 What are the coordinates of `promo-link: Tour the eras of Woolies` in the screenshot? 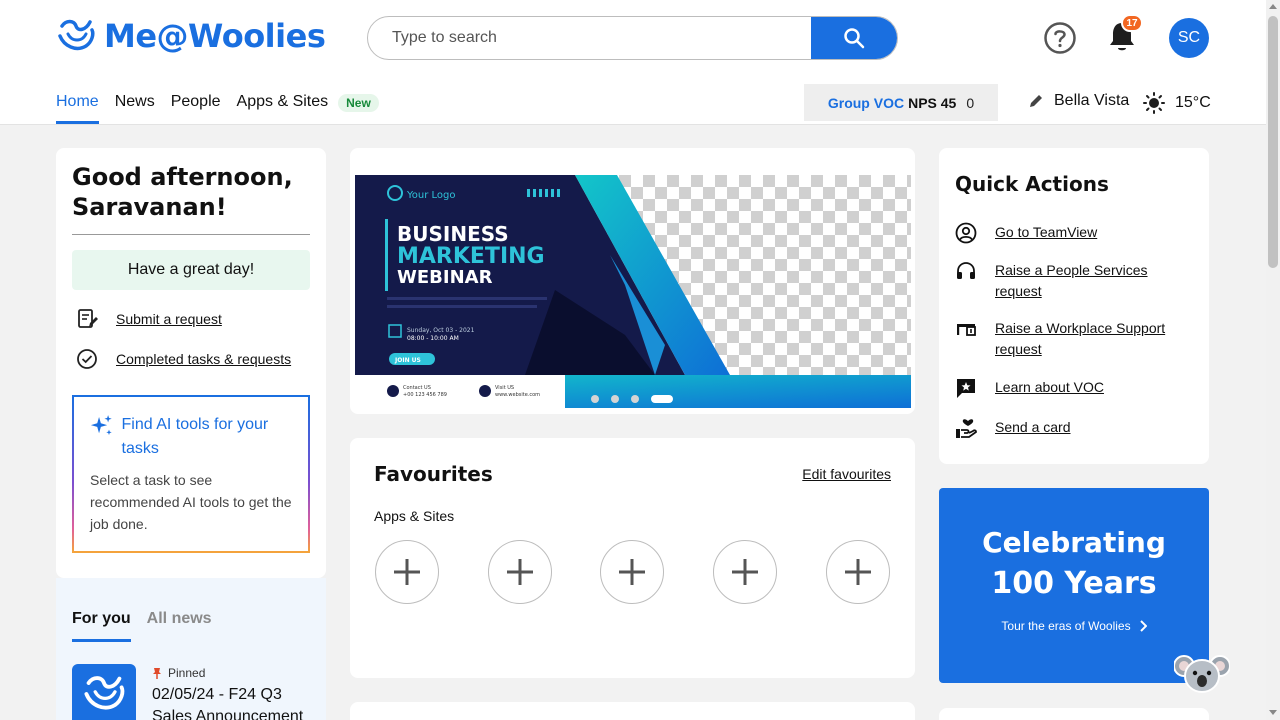 It's located at (1074, 626).